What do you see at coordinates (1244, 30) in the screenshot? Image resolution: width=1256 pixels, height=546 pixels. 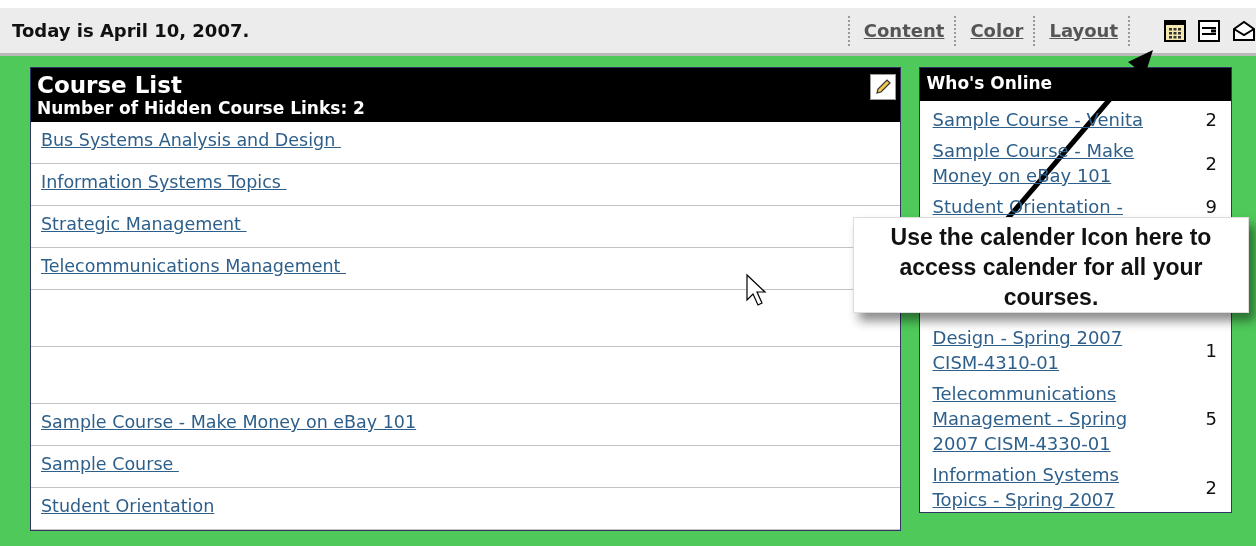 I see `envelope-icon` at bounding box center [1244, 30].